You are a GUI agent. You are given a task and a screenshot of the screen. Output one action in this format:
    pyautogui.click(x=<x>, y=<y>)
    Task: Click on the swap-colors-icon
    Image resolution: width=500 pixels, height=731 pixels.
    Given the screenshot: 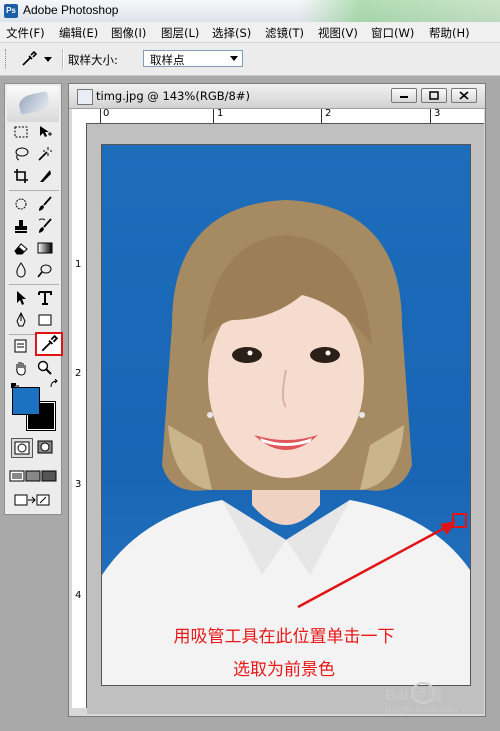 What is the action you would take?
    pyautogui.click(x=53, y=383)
    